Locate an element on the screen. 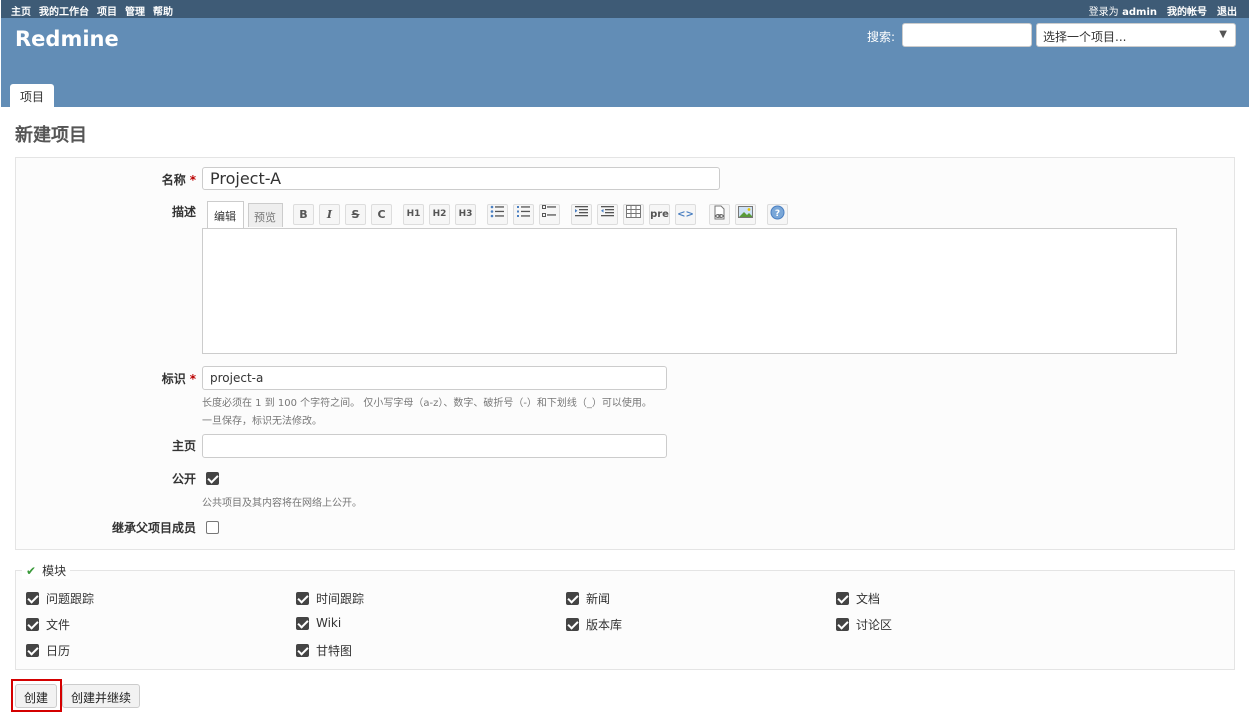 The width and height of the screenshot is (1250, 714). public-label: 公开 is located at coordinates (183, 479).